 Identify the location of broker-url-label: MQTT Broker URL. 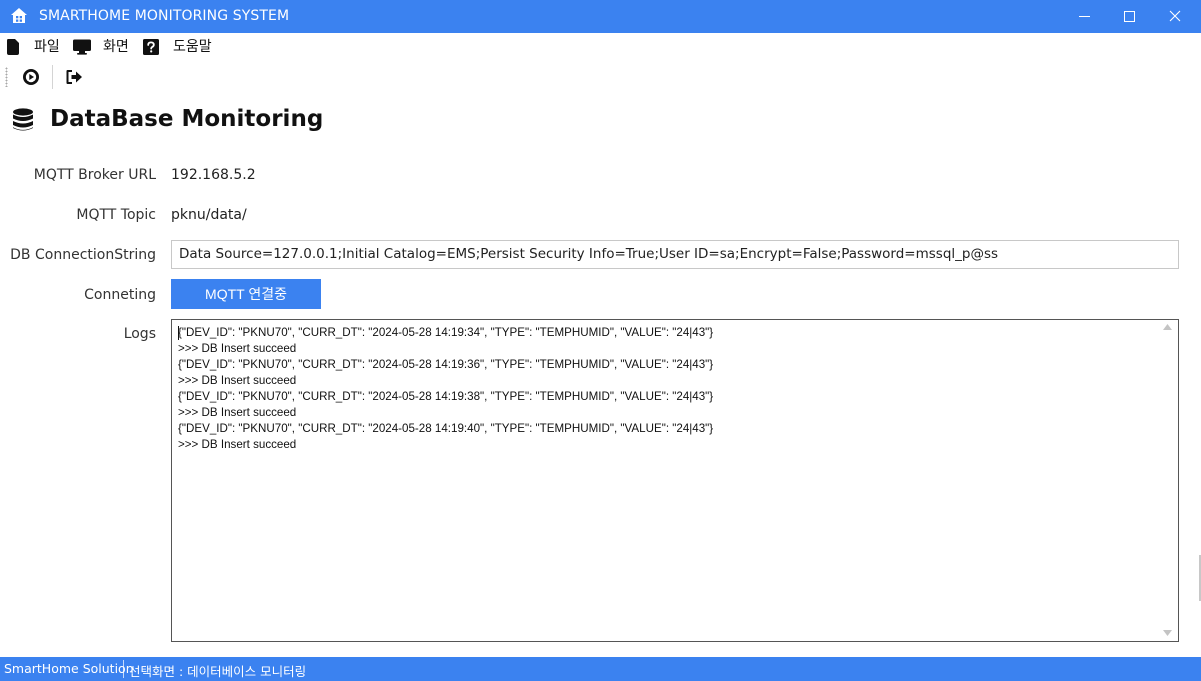
(94, 175).